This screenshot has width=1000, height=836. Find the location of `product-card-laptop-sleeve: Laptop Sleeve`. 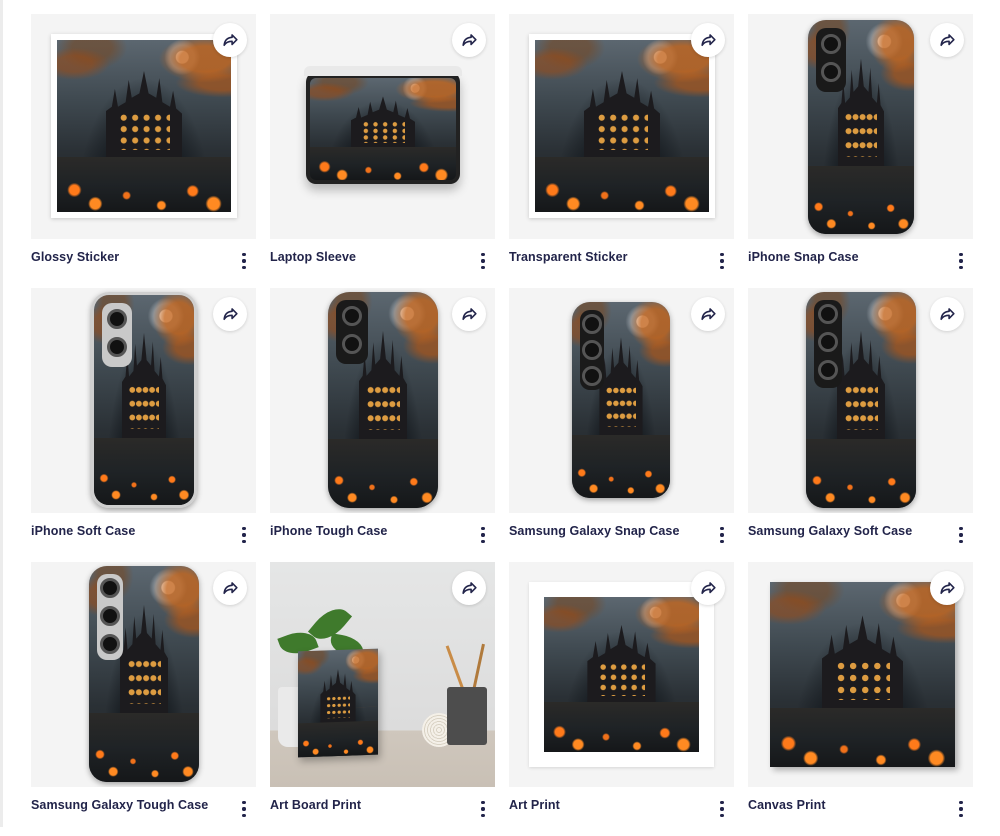

product-card-laptop-sleeve: Laptop Sleeve is located at coordinates (382, 151).